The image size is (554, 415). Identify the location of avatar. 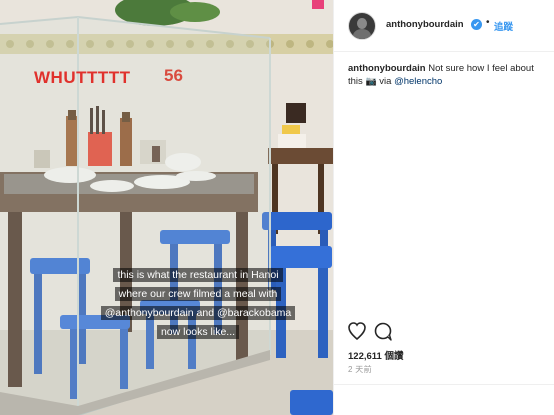
(362, 26).